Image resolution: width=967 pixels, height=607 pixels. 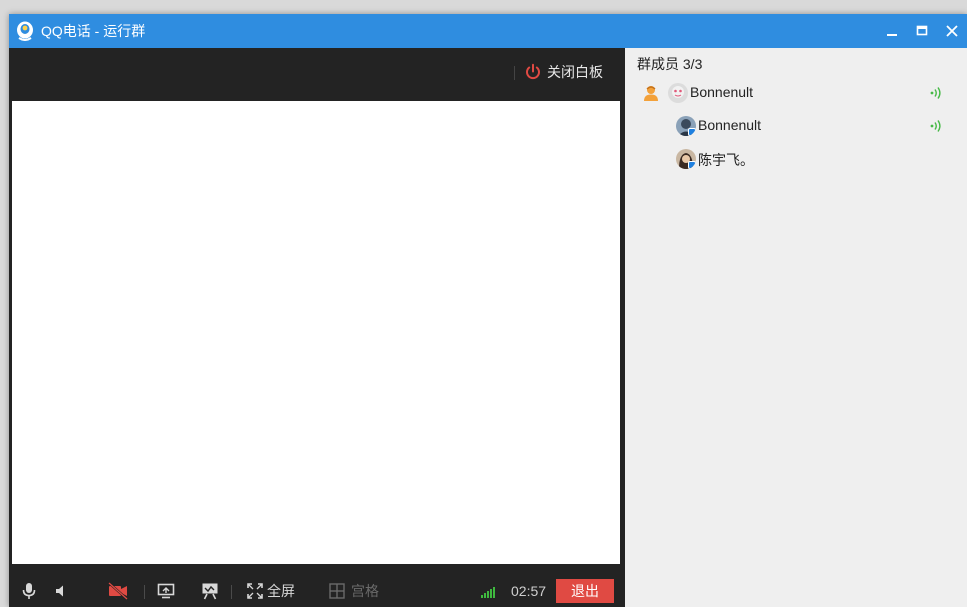 What do you see at coordinates (317, 591) in the screenshot?
I see `call-toolbar: 全屏 宫格 02:57 退出` at bounding box center [317, 591].